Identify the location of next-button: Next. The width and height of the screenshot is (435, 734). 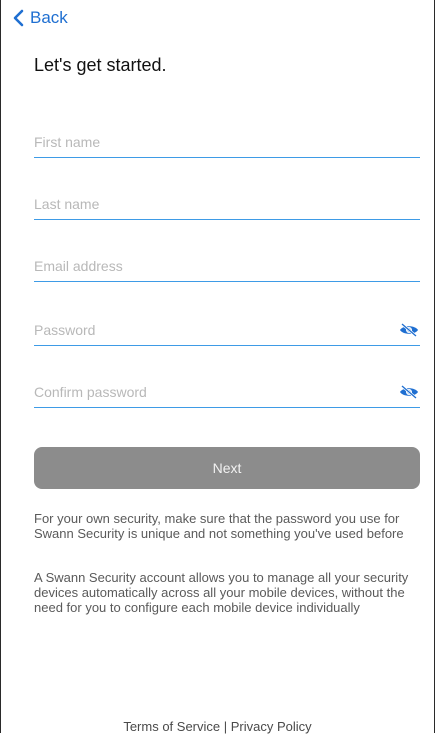
(227, 468).